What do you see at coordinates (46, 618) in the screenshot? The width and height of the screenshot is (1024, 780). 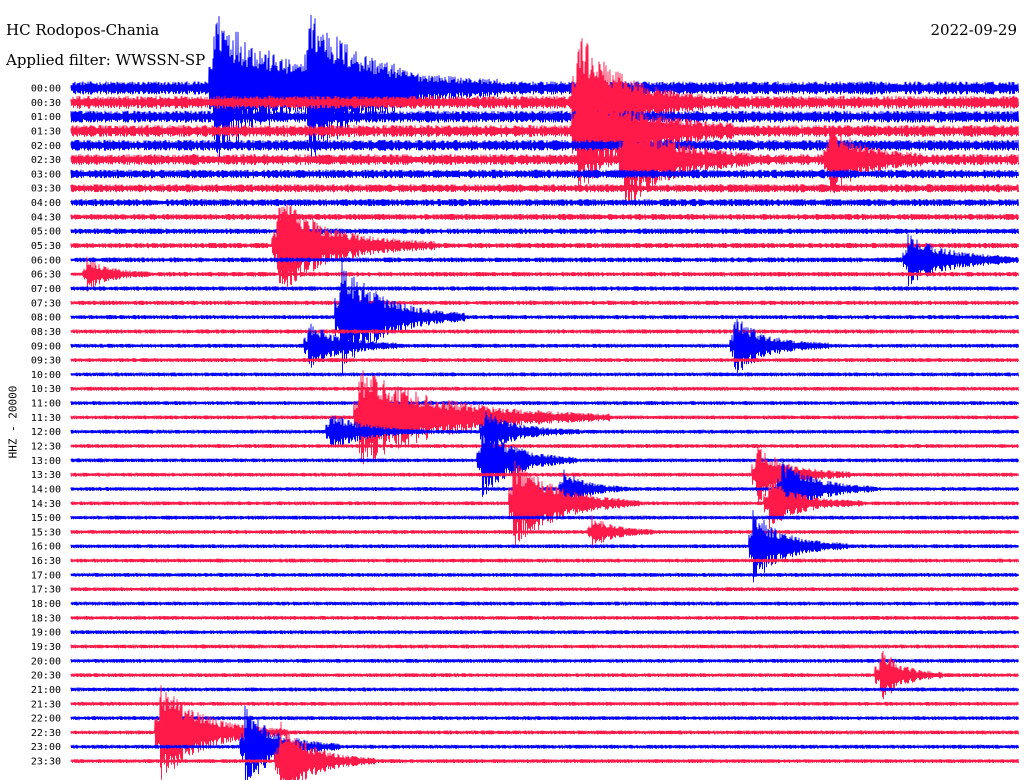 I see `row-time-label: 18:30` at bounding box center [46, 618].